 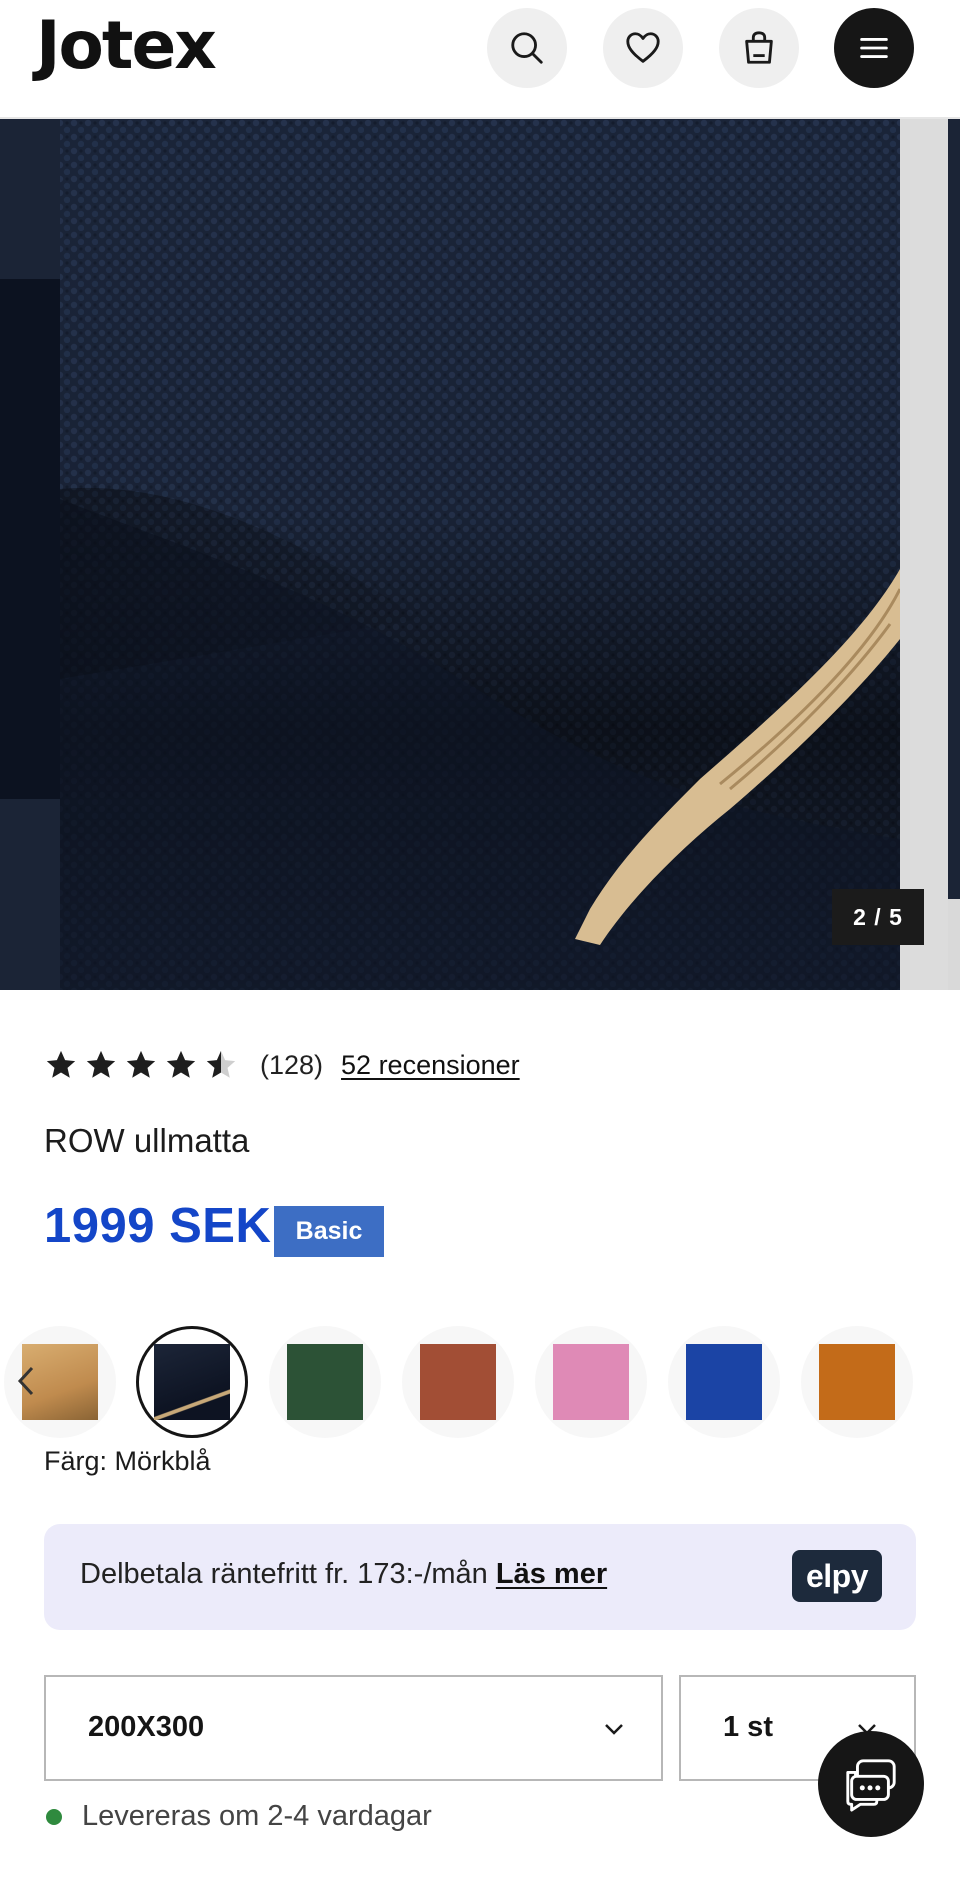 What do you see at coordinates (353, 1728) in the screenshot?
I see `size-select: 200X300` at bounding box center [353, 1728].